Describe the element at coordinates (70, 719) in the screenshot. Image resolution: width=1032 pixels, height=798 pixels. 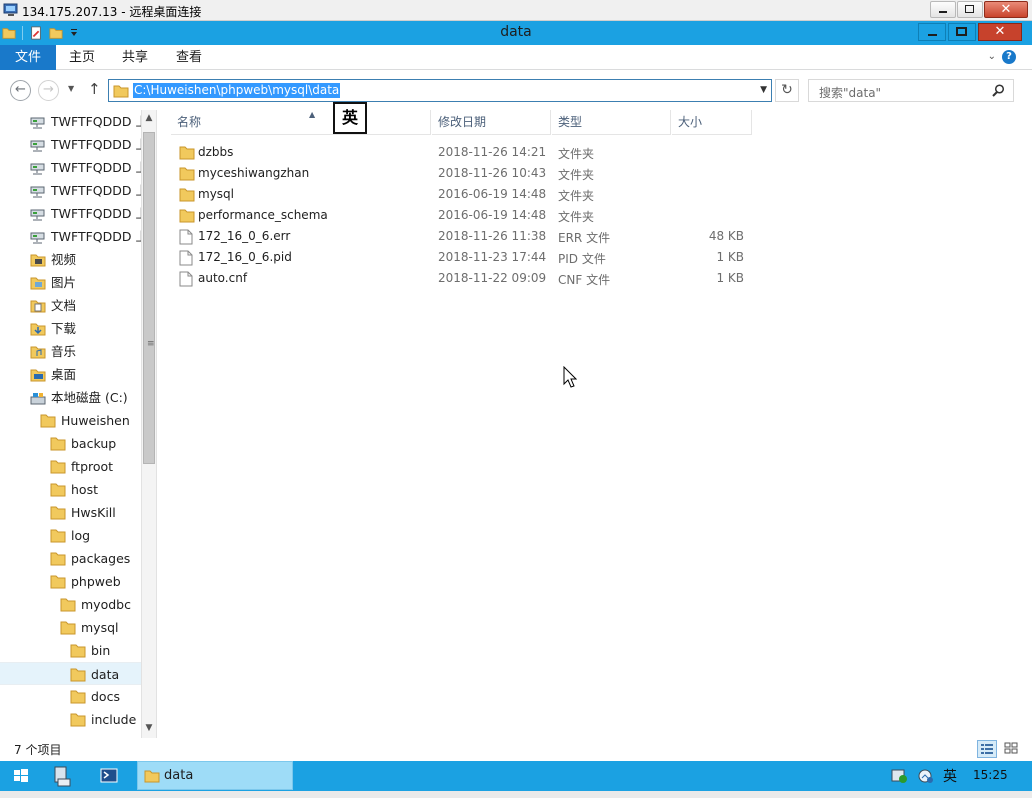
I see `tree-item-include: include` at that location.